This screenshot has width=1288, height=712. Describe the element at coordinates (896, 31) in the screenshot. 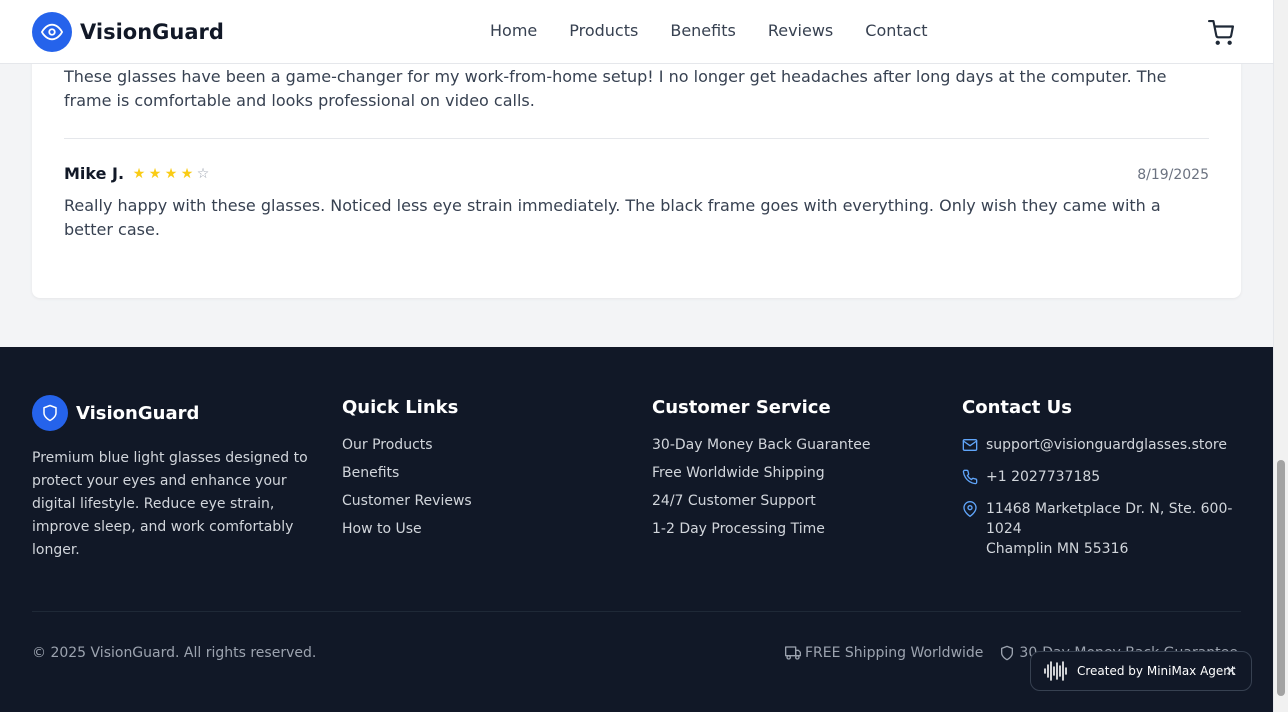

I see `nav-contact: Contact` at that location.